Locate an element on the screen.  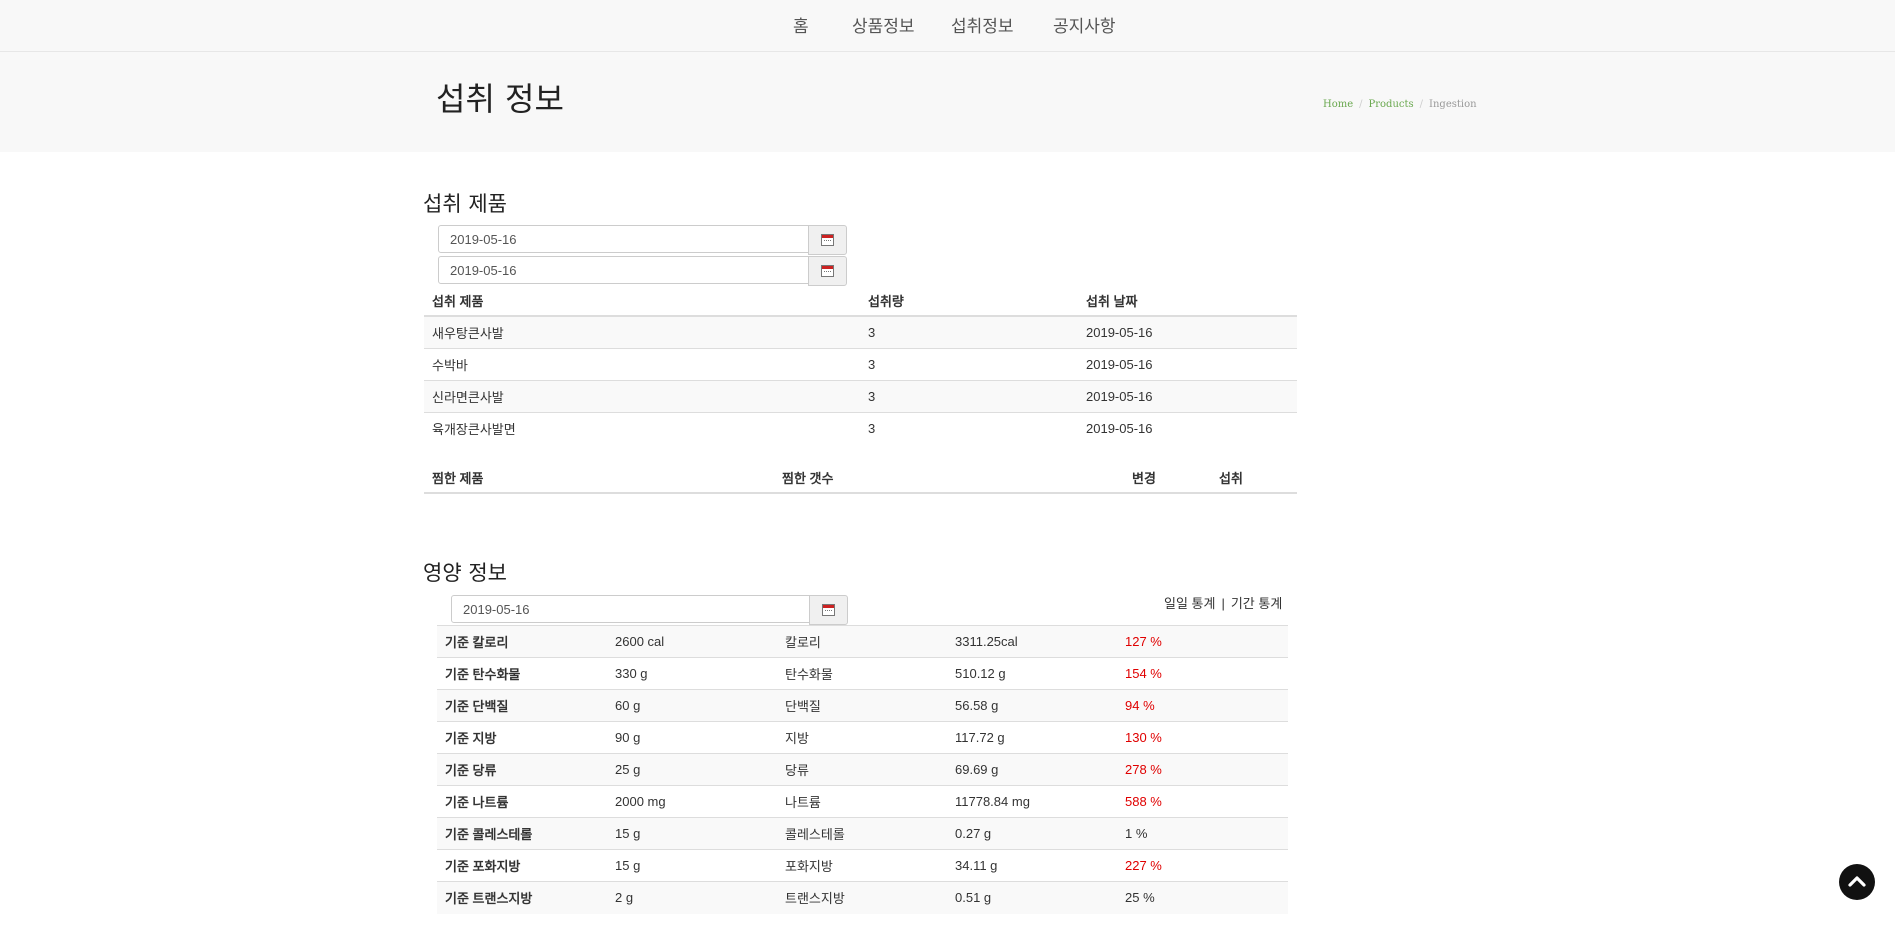
table-row: 신라면큰사발 3 2019-05-16 is located at coordinates (860, 395).